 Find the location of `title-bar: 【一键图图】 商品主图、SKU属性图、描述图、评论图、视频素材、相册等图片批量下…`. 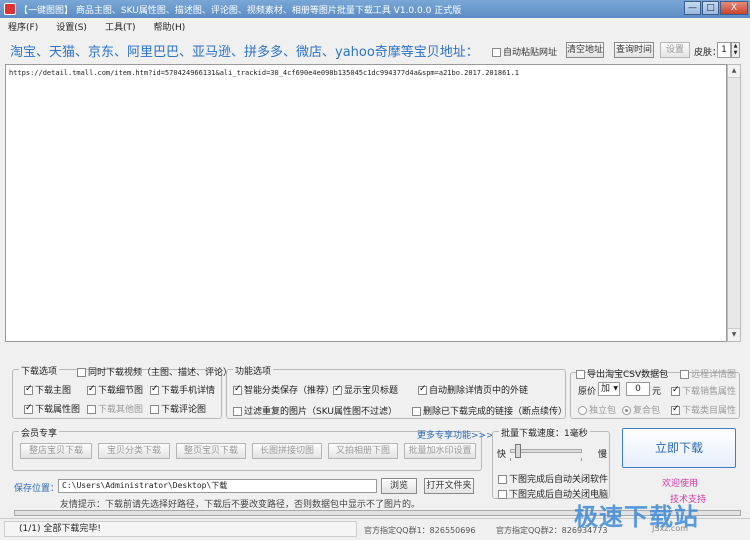

title-bar: 【一键图图】 商品主图、SKU属性图、描述图、评论图、视频素材、相册等图片批量下… is located at coordinates (375, 9).